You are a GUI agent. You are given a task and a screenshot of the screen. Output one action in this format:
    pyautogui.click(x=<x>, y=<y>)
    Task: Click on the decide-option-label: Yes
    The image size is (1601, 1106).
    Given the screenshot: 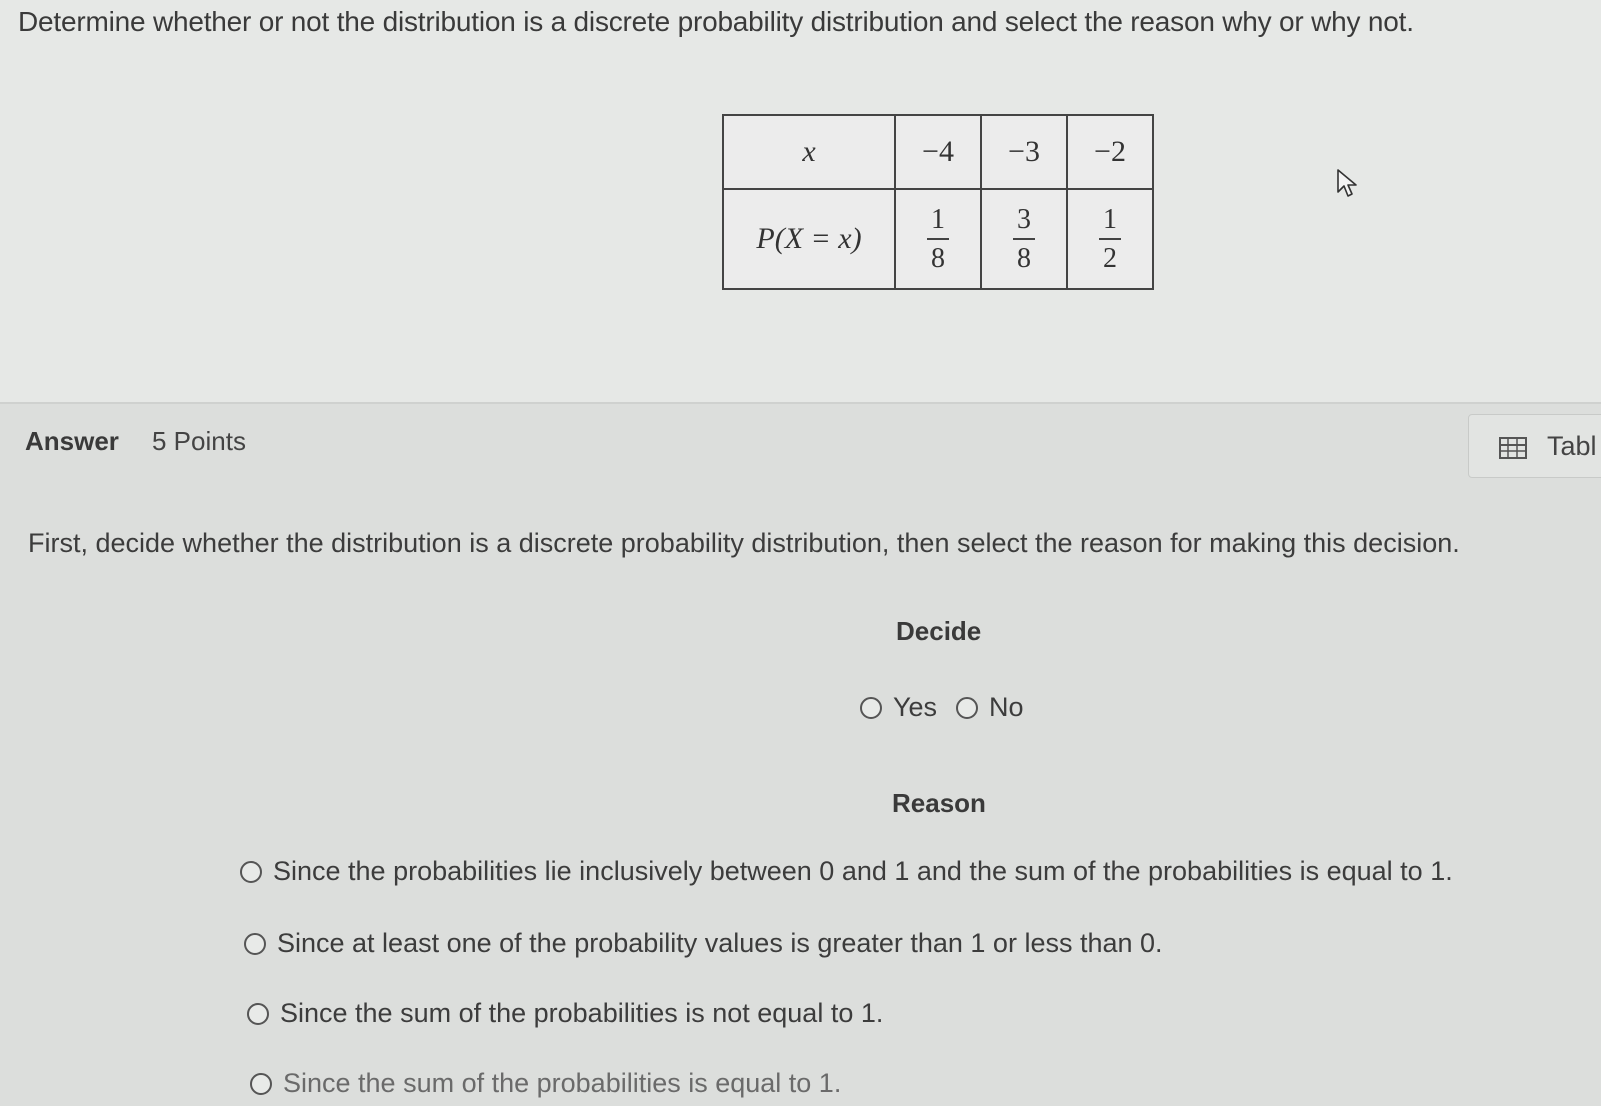 What is the action you would take?
    pyautogui.click(x=915, y=707)
    